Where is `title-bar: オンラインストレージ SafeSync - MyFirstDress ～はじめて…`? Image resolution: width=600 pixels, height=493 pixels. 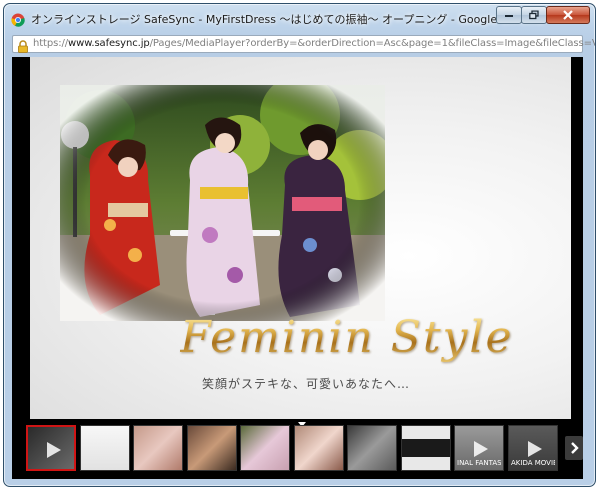 title-bar: オンラインストレージ SafeSync - MyFirstDress ～はじめて… is located at coordinates (299, 18).